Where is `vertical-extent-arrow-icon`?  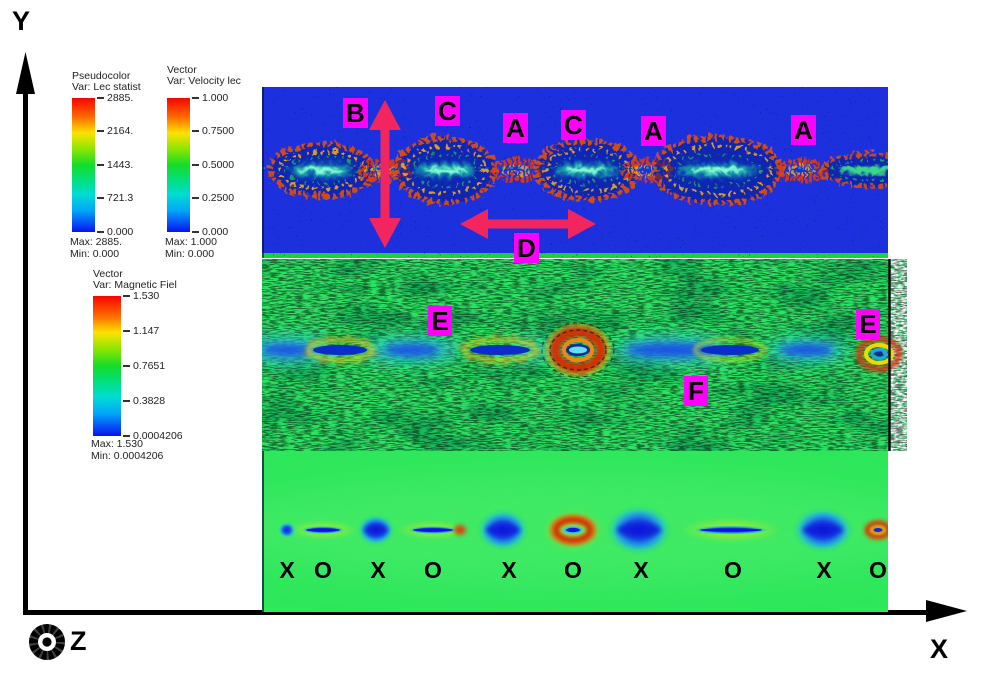
vertical-extent-arrow-icon is located at coordinates (385, 174).